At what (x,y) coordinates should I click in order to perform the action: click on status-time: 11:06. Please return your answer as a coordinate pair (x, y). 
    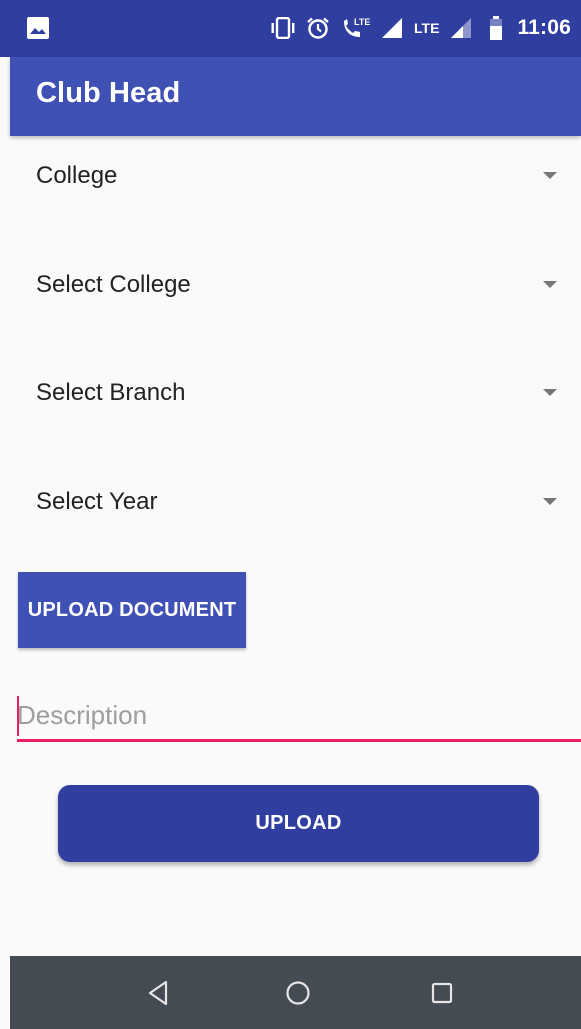
    Looking at the image, I should click on (544, 27).